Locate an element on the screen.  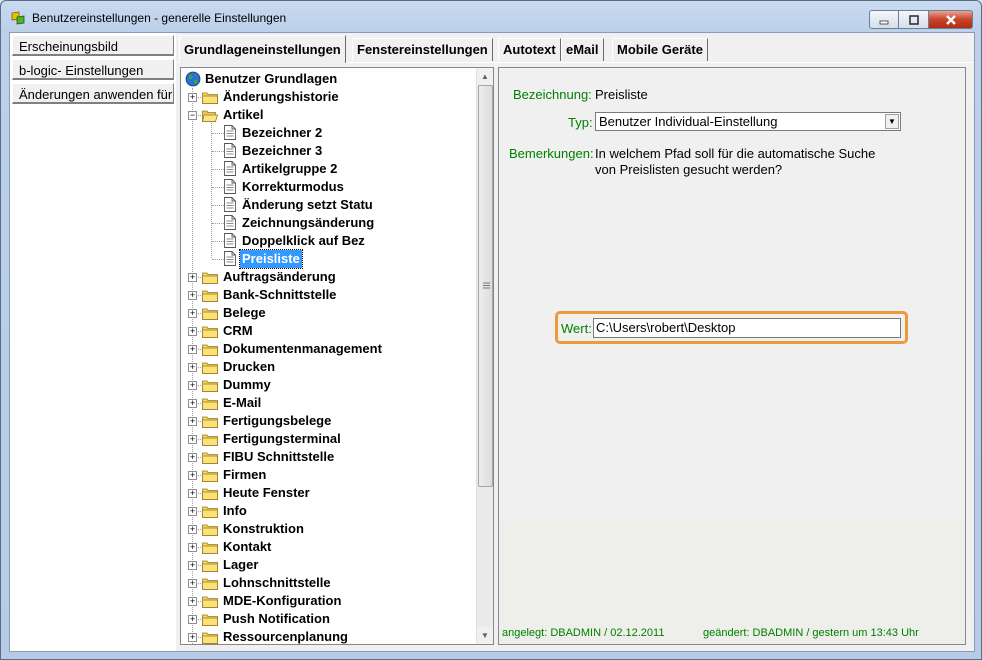
scroll-up-icon: ▲ is located at coordinates (485, 76).